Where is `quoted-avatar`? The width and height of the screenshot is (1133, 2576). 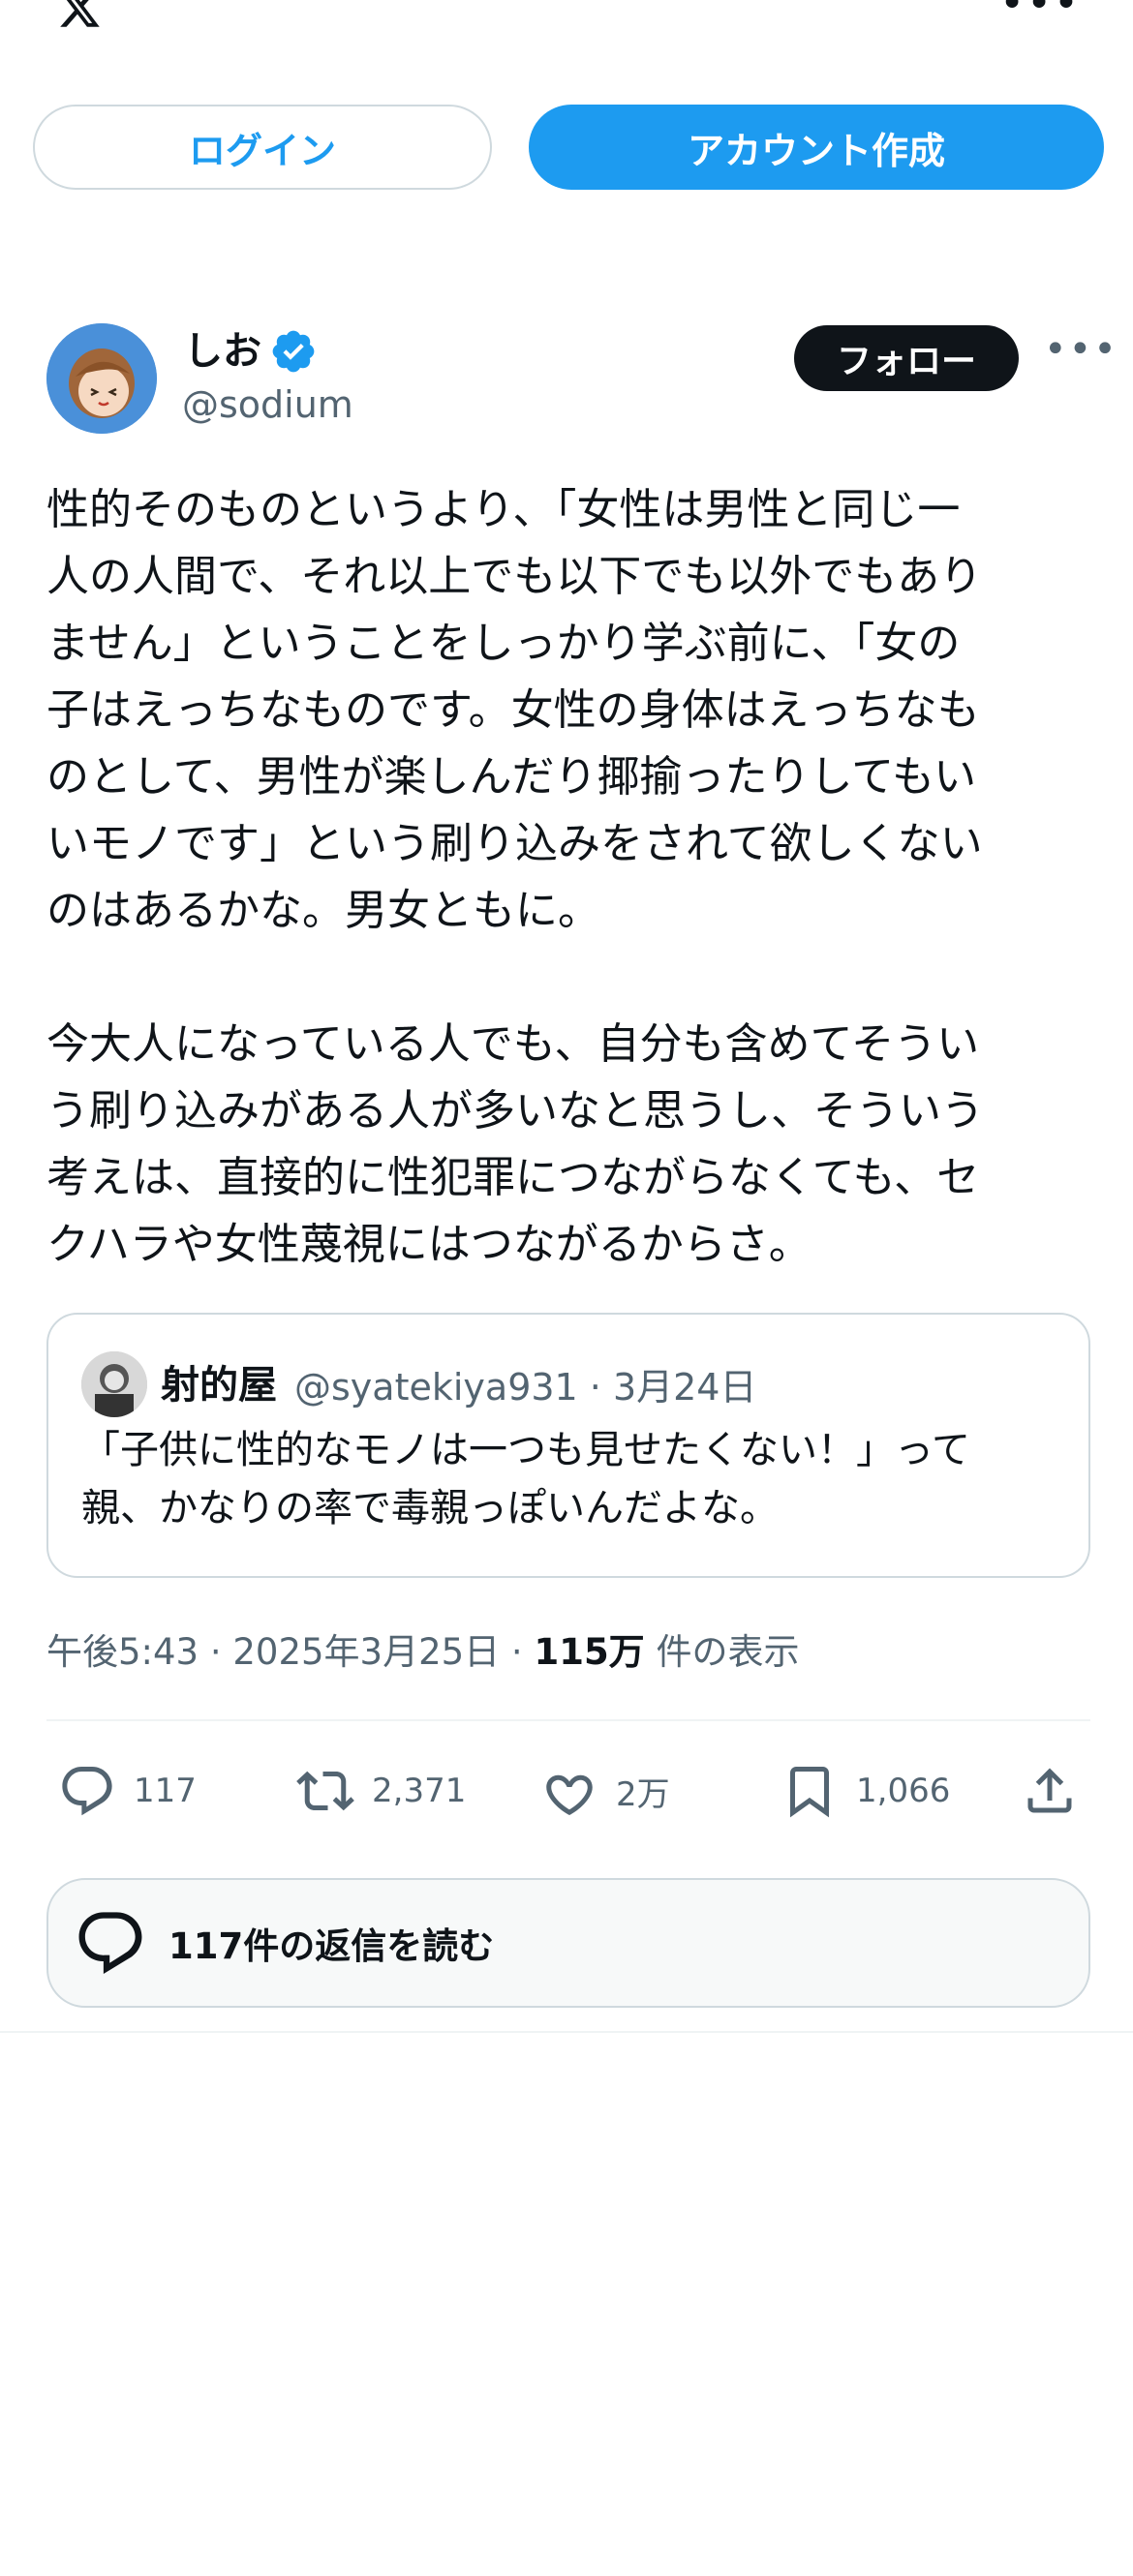
quoted-avatar is located at coordinates (114, 1384).